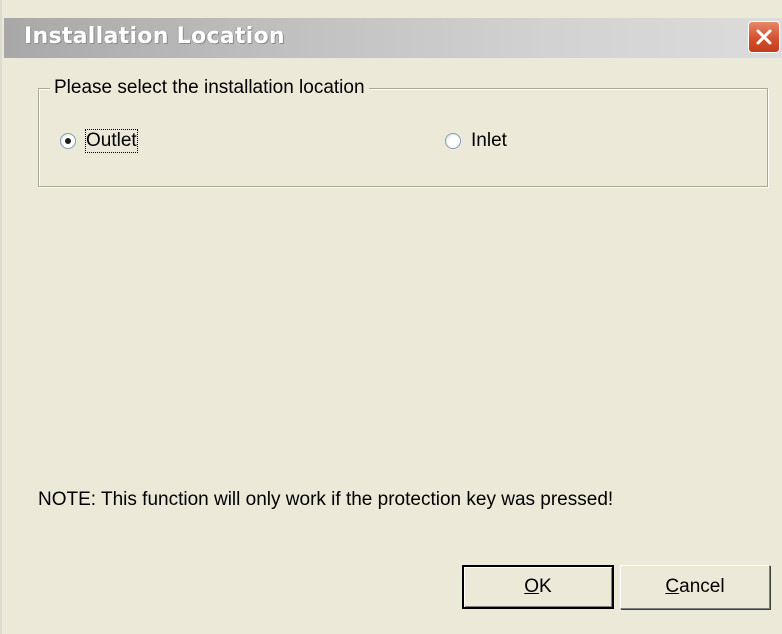 The width and height of the screenshot is (782, 634). What do you see at coordinates (393, 38) in the screenshot?
I see `title-bar: Installation Location` at bounding box center [393, 38].